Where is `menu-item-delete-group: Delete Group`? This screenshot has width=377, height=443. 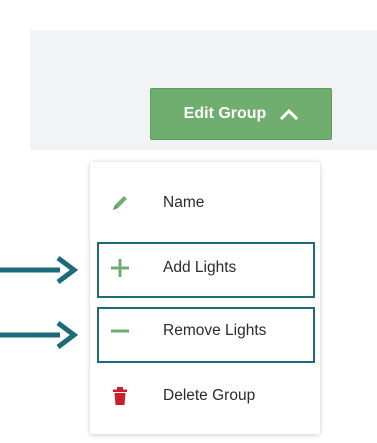 menu-item-delete-group: Delete Group is located at coordinates (205, 396).